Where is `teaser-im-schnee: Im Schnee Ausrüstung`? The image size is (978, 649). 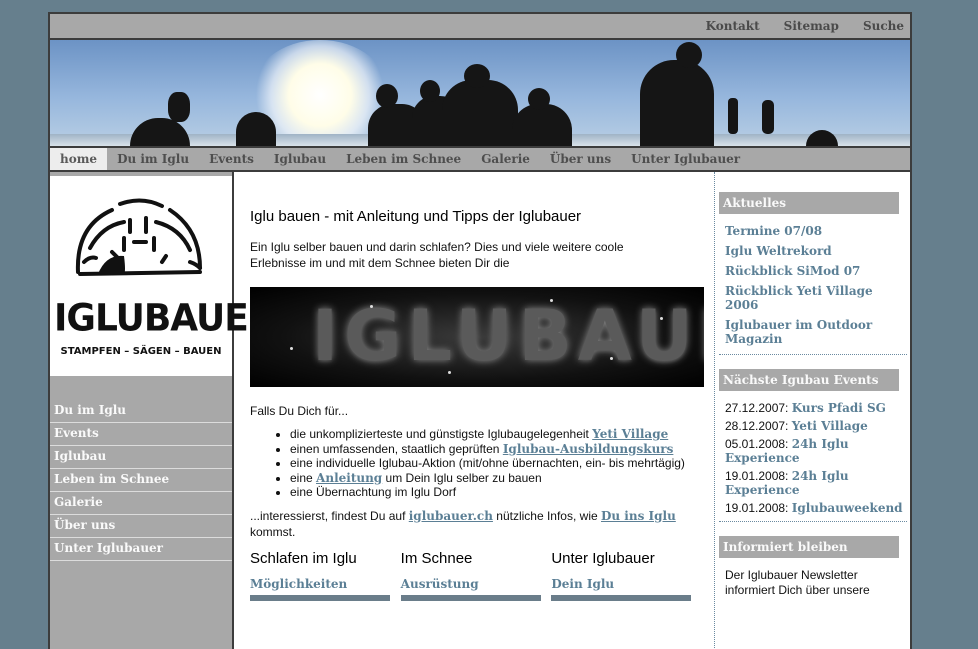
teaser-im-schnee: Im Schnee Ausrüstung is located at coordinates (476, 575).